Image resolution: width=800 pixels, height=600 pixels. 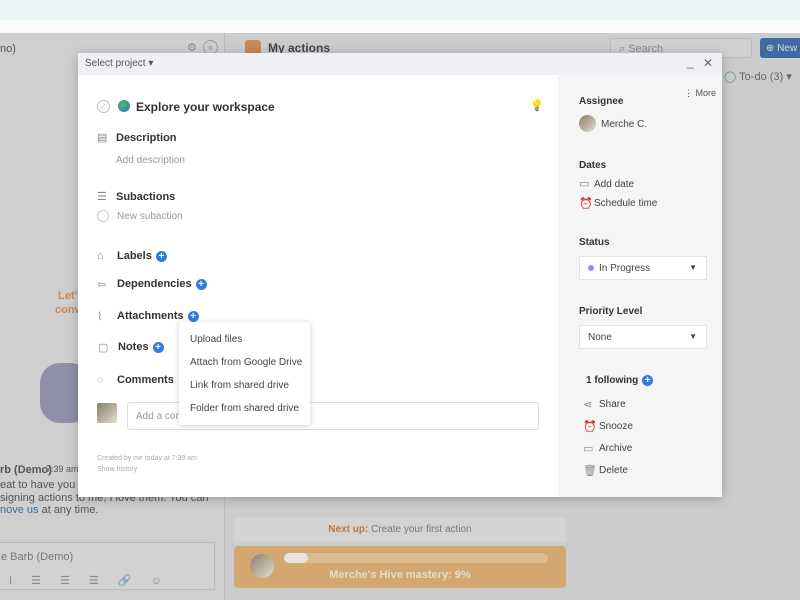 What do you see at coordinates (246, 362) in the screenshot?
I see `menu-item-google-drive: Attach from Google Drive` at bounding box center [246, 362].